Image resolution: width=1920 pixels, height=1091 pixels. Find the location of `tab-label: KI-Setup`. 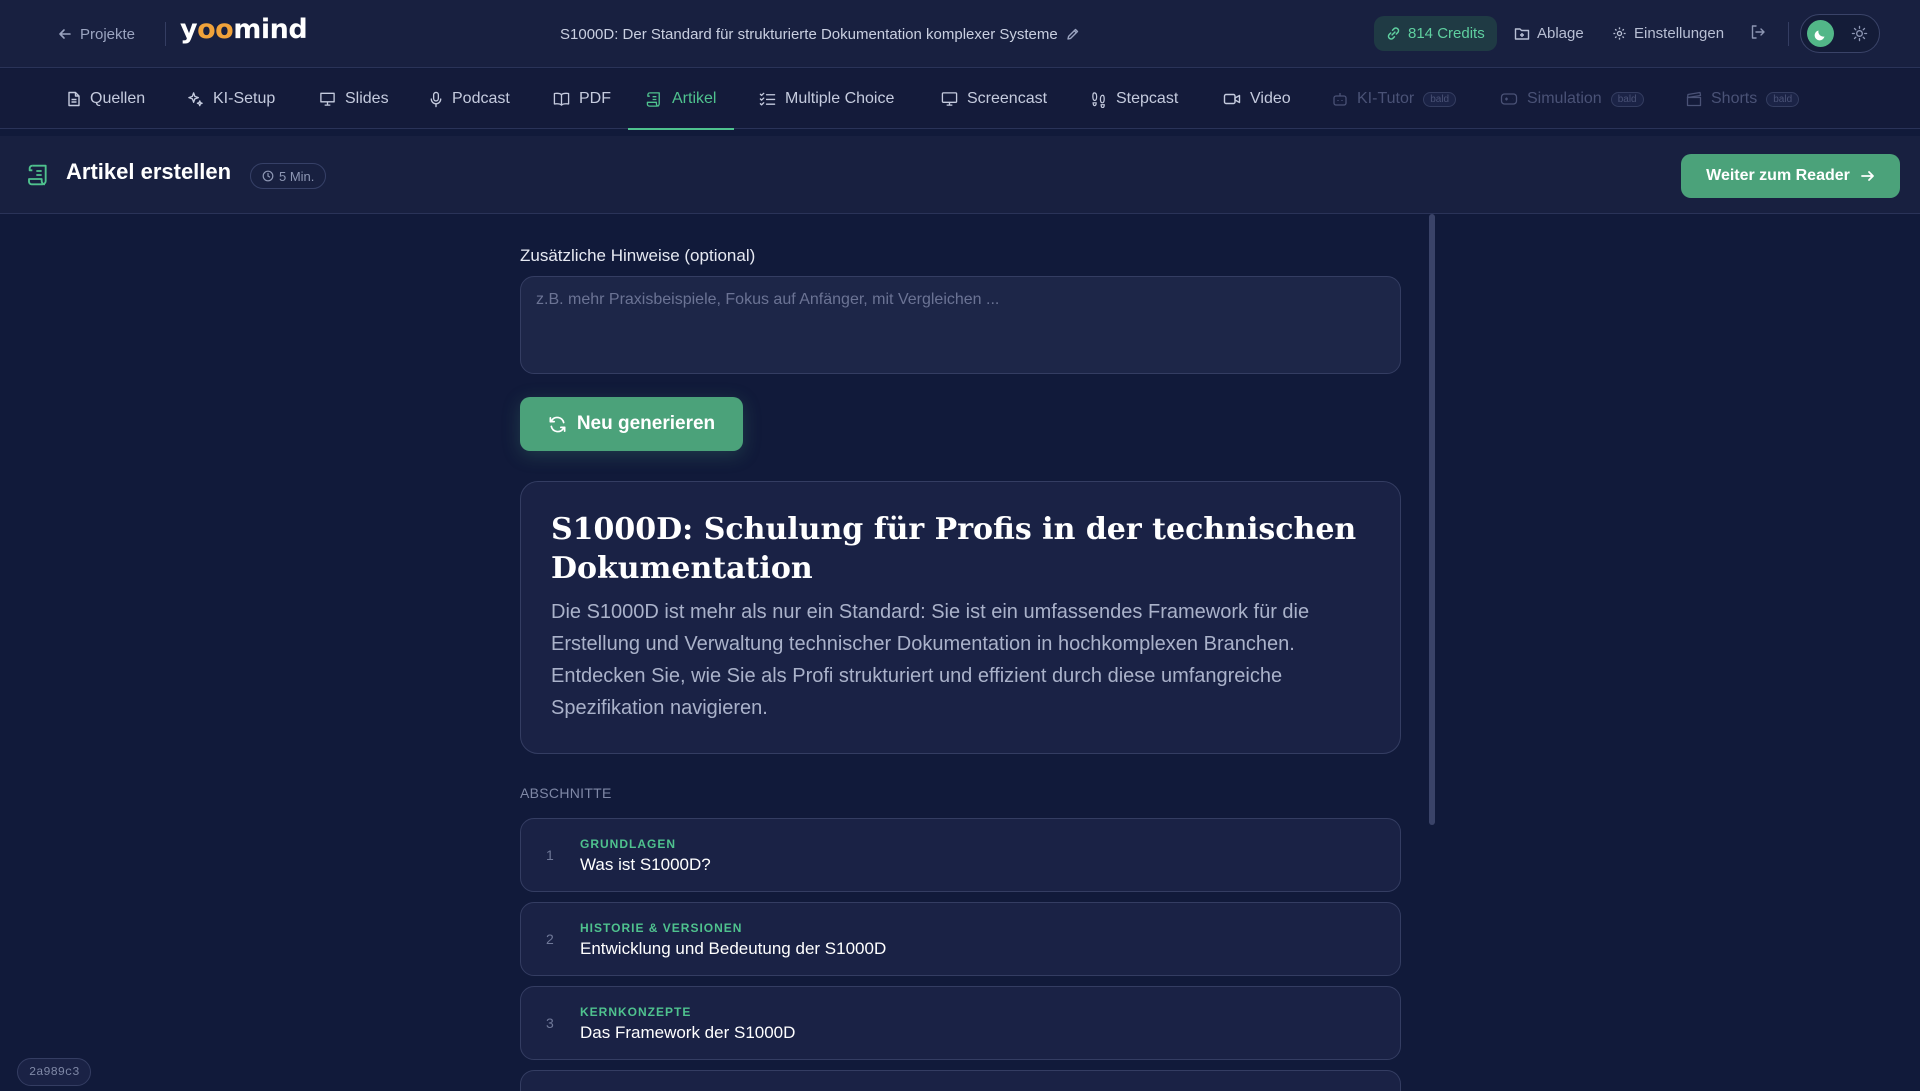

tab-label: KI-Setup is located at coordinates (244, 98).